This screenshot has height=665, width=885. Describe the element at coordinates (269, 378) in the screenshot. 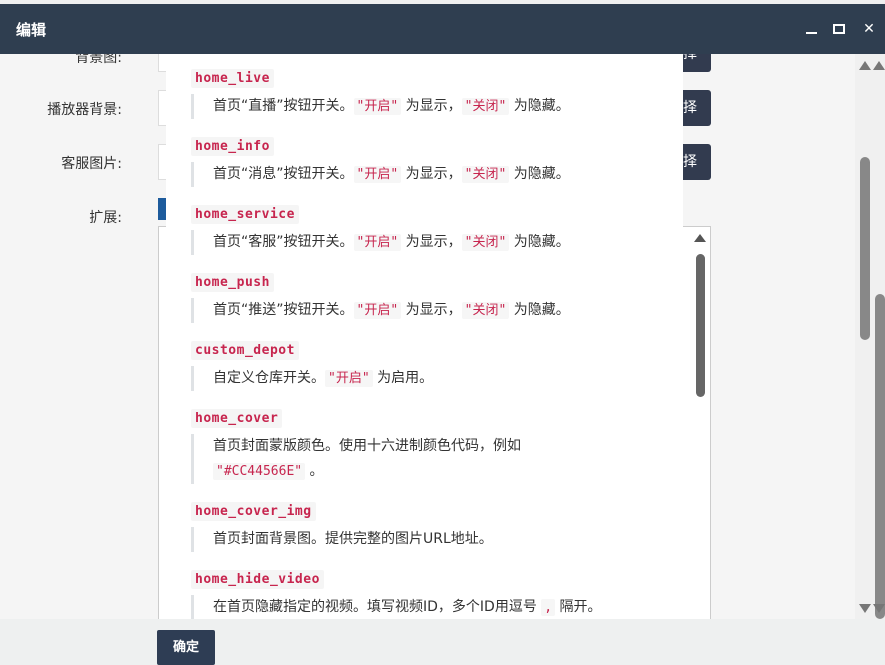

I see `desc-text: 自定义仓库开关。` at that location.